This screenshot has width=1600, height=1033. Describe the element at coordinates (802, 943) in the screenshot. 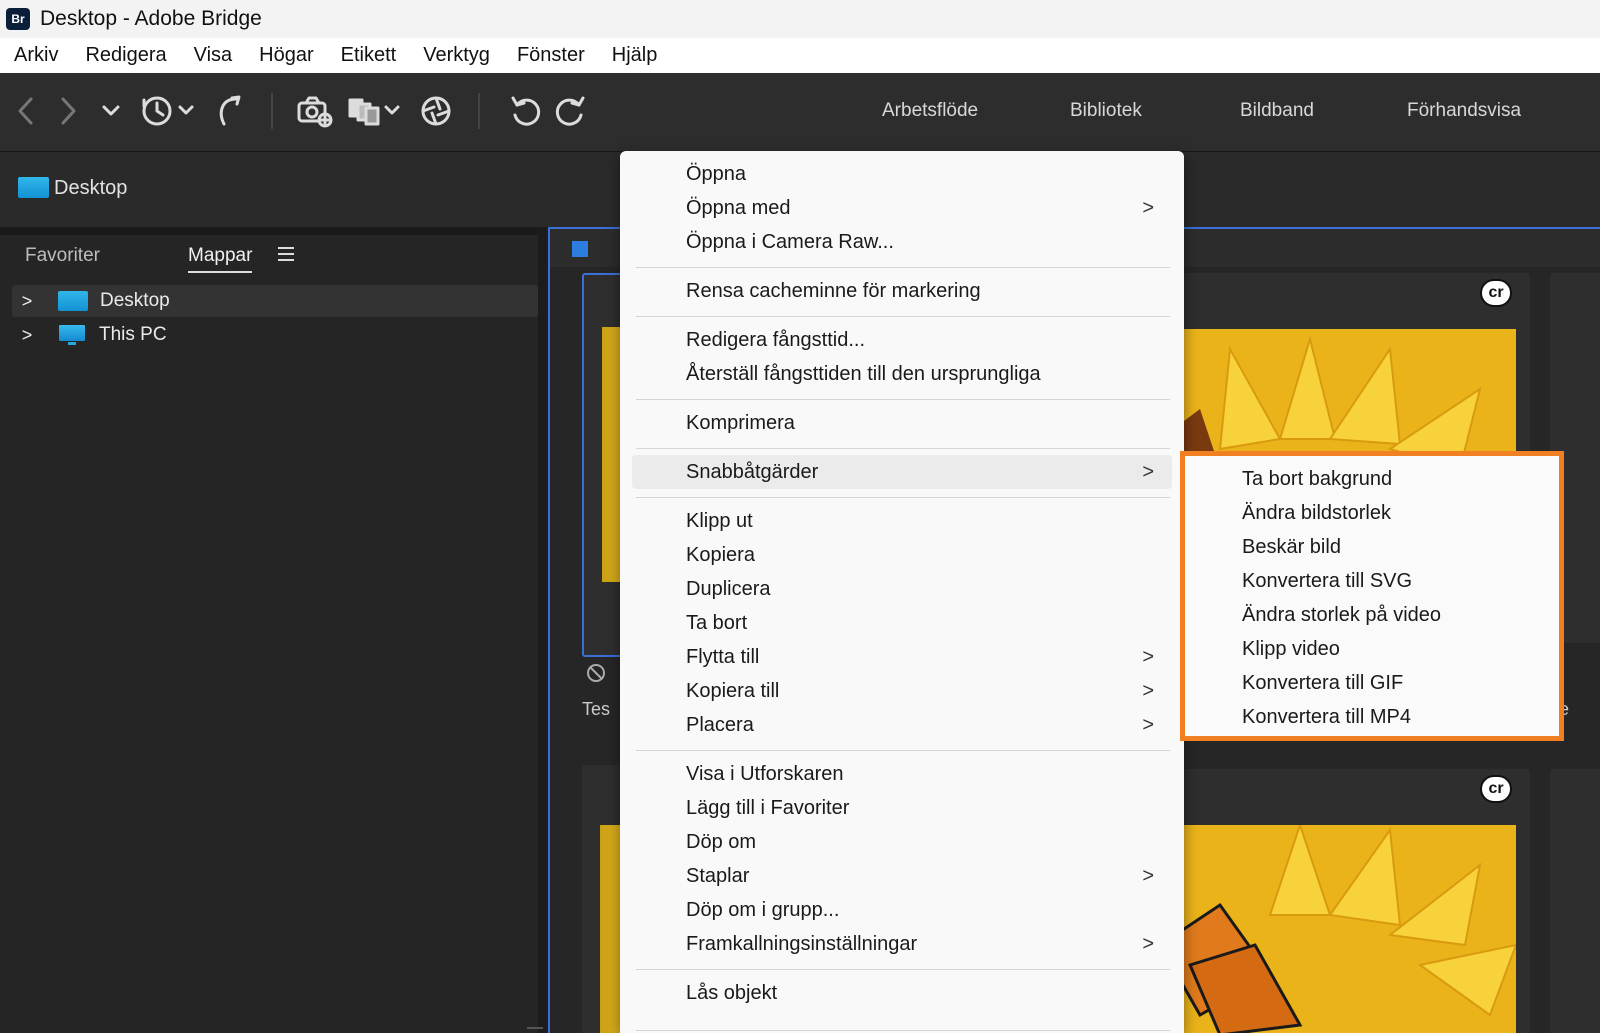

I see `menu-item-label: Framkallningsinställningar` at that location.